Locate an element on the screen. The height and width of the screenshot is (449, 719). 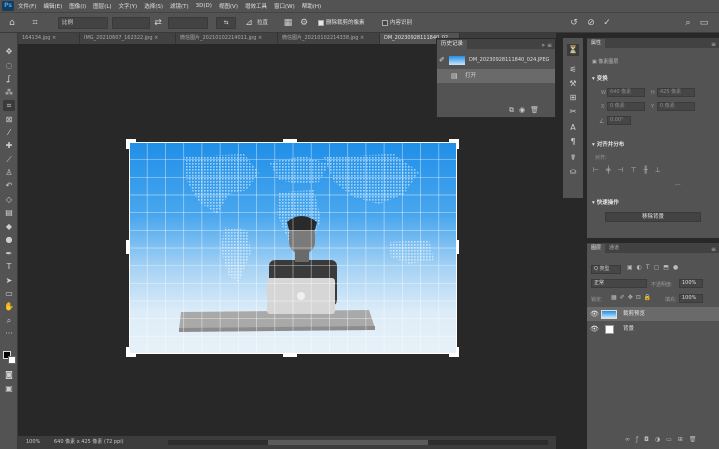
history-tab: 历史记录 is located at coordinates (452, 44).